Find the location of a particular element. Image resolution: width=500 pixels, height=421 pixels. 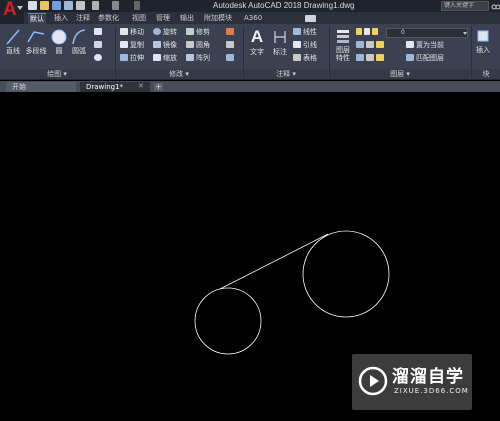

scale-button: 缩放 is located at coordinates (165, 58).